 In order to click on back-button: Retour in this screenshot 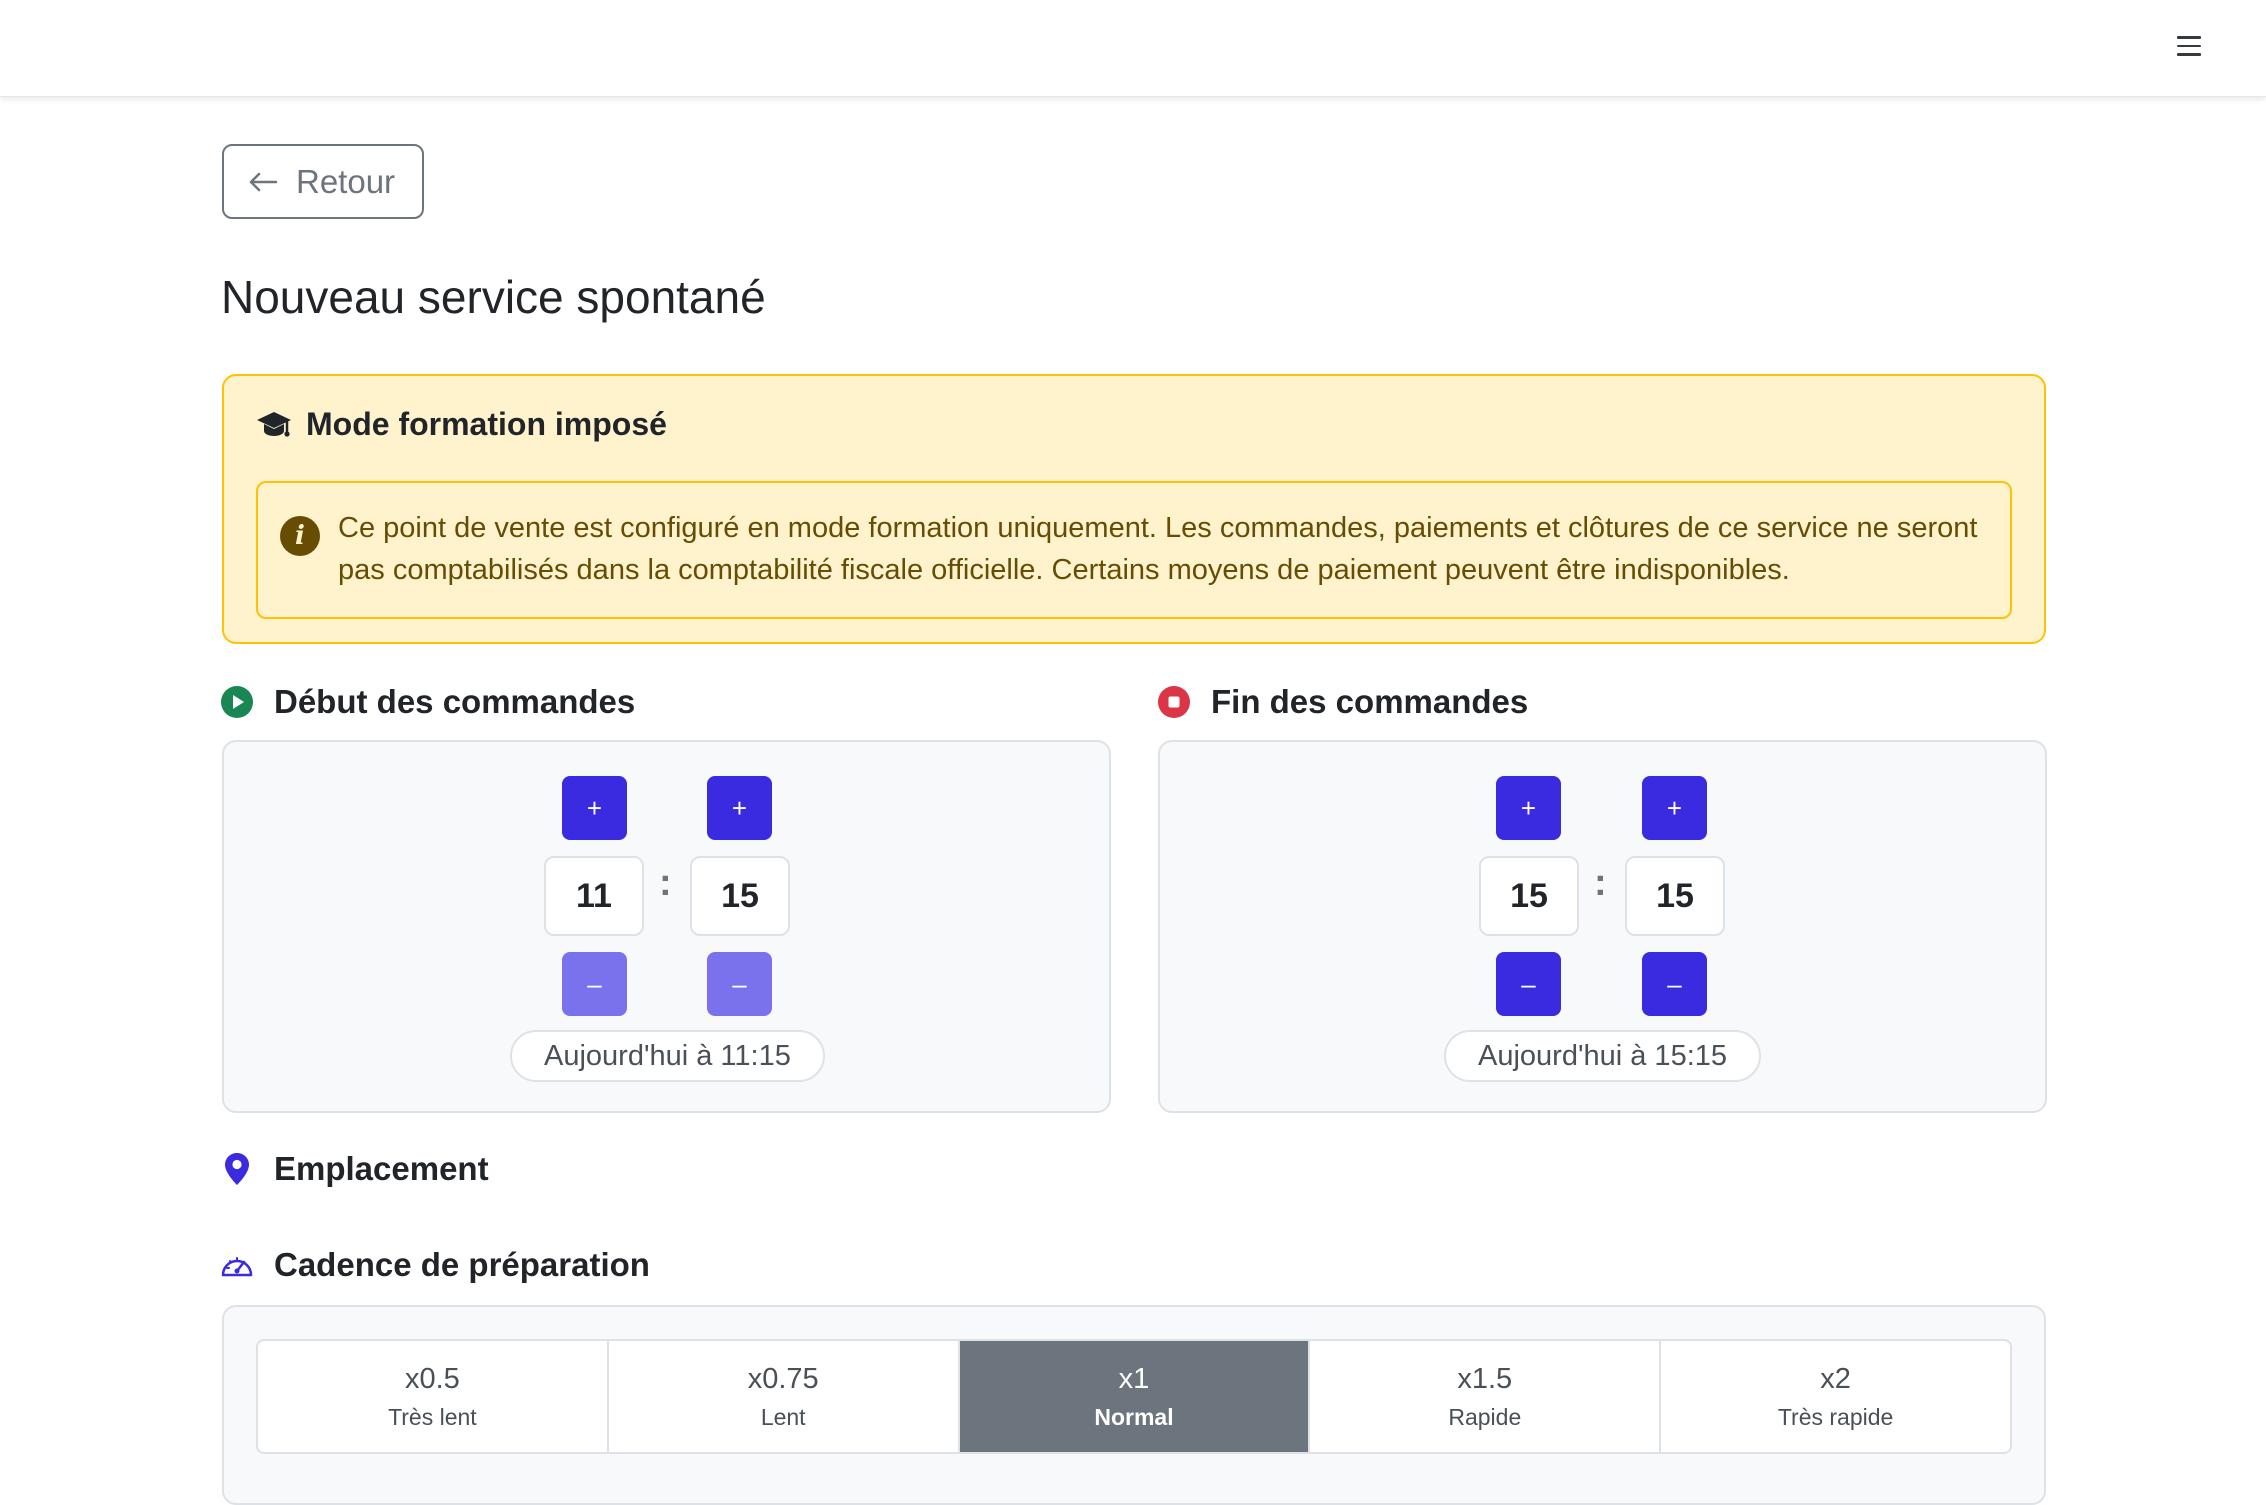, I will do `click(323, 181)`.